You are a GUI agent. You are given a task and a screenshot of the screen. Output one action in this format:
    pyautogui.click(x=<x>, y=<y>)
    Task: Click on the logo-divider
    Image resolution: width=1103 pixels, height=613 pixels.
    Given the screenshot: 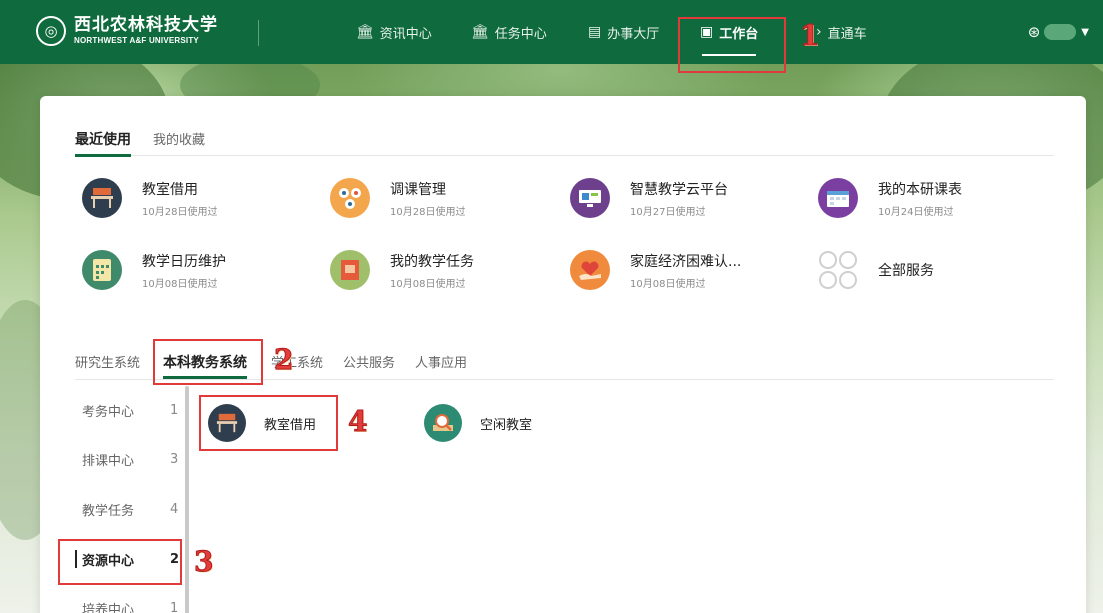 What is the action you would take?
    pyautogui.click(x=258, y=33)
    